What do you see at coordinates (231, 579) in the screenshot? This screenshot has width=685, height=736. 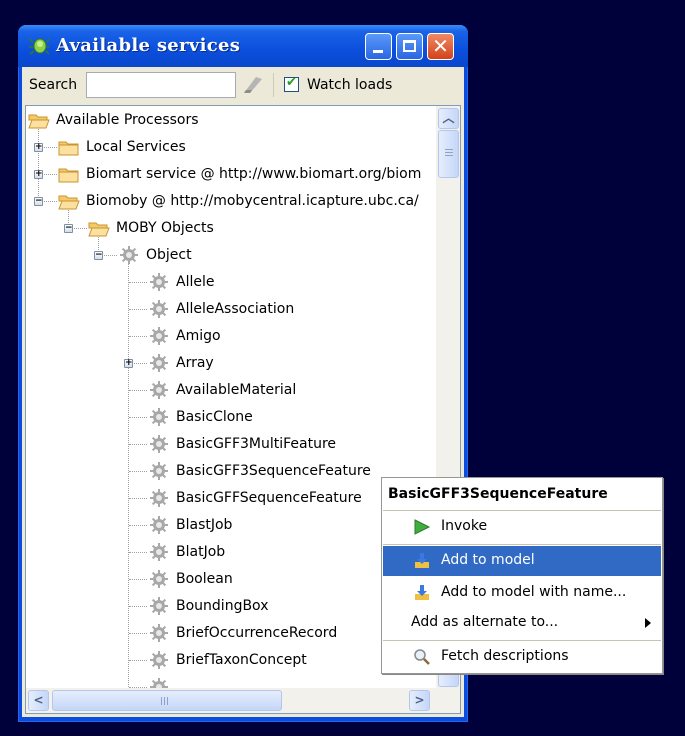 I see `tree-node: Boolean` at bounding box center [231, 579].